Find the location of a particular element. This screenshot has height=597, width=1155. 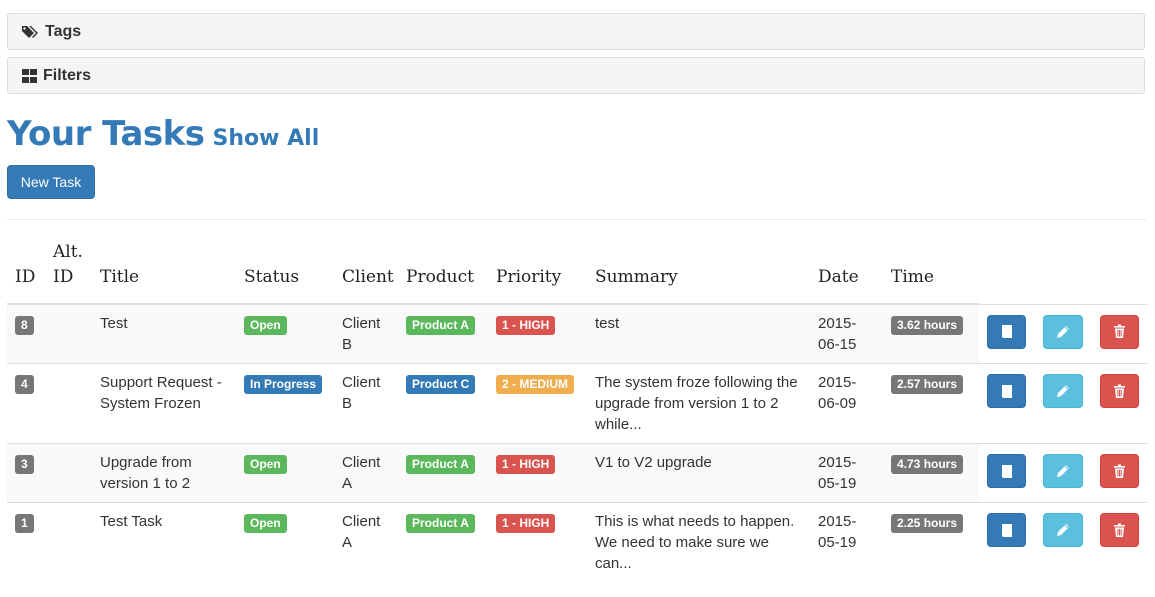

priority-badge: 2 - MEDIUM is located at coordinates (535, 384).